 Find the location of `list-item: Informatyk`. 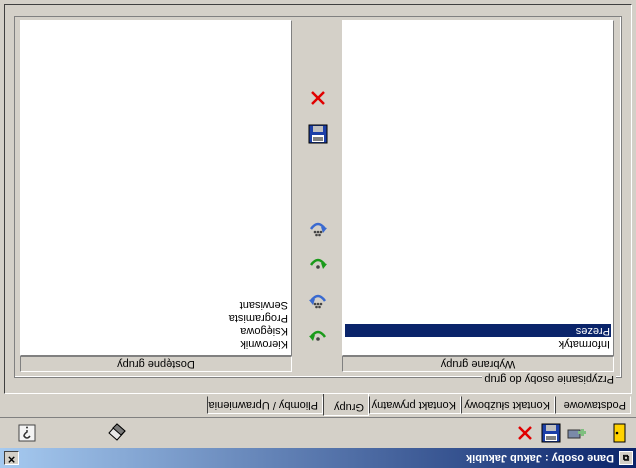

list-item: Informatyk is located at coordinates (584, 343).